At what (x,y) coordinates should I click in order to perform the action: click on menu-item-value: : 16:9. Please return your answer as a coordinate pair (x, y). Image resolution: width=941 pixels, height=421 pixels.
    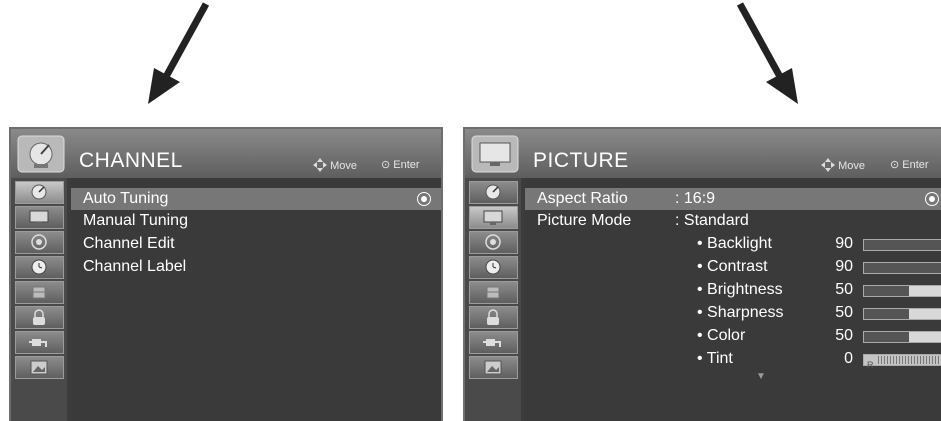
    Looking at the image, I should click on (695, 198).